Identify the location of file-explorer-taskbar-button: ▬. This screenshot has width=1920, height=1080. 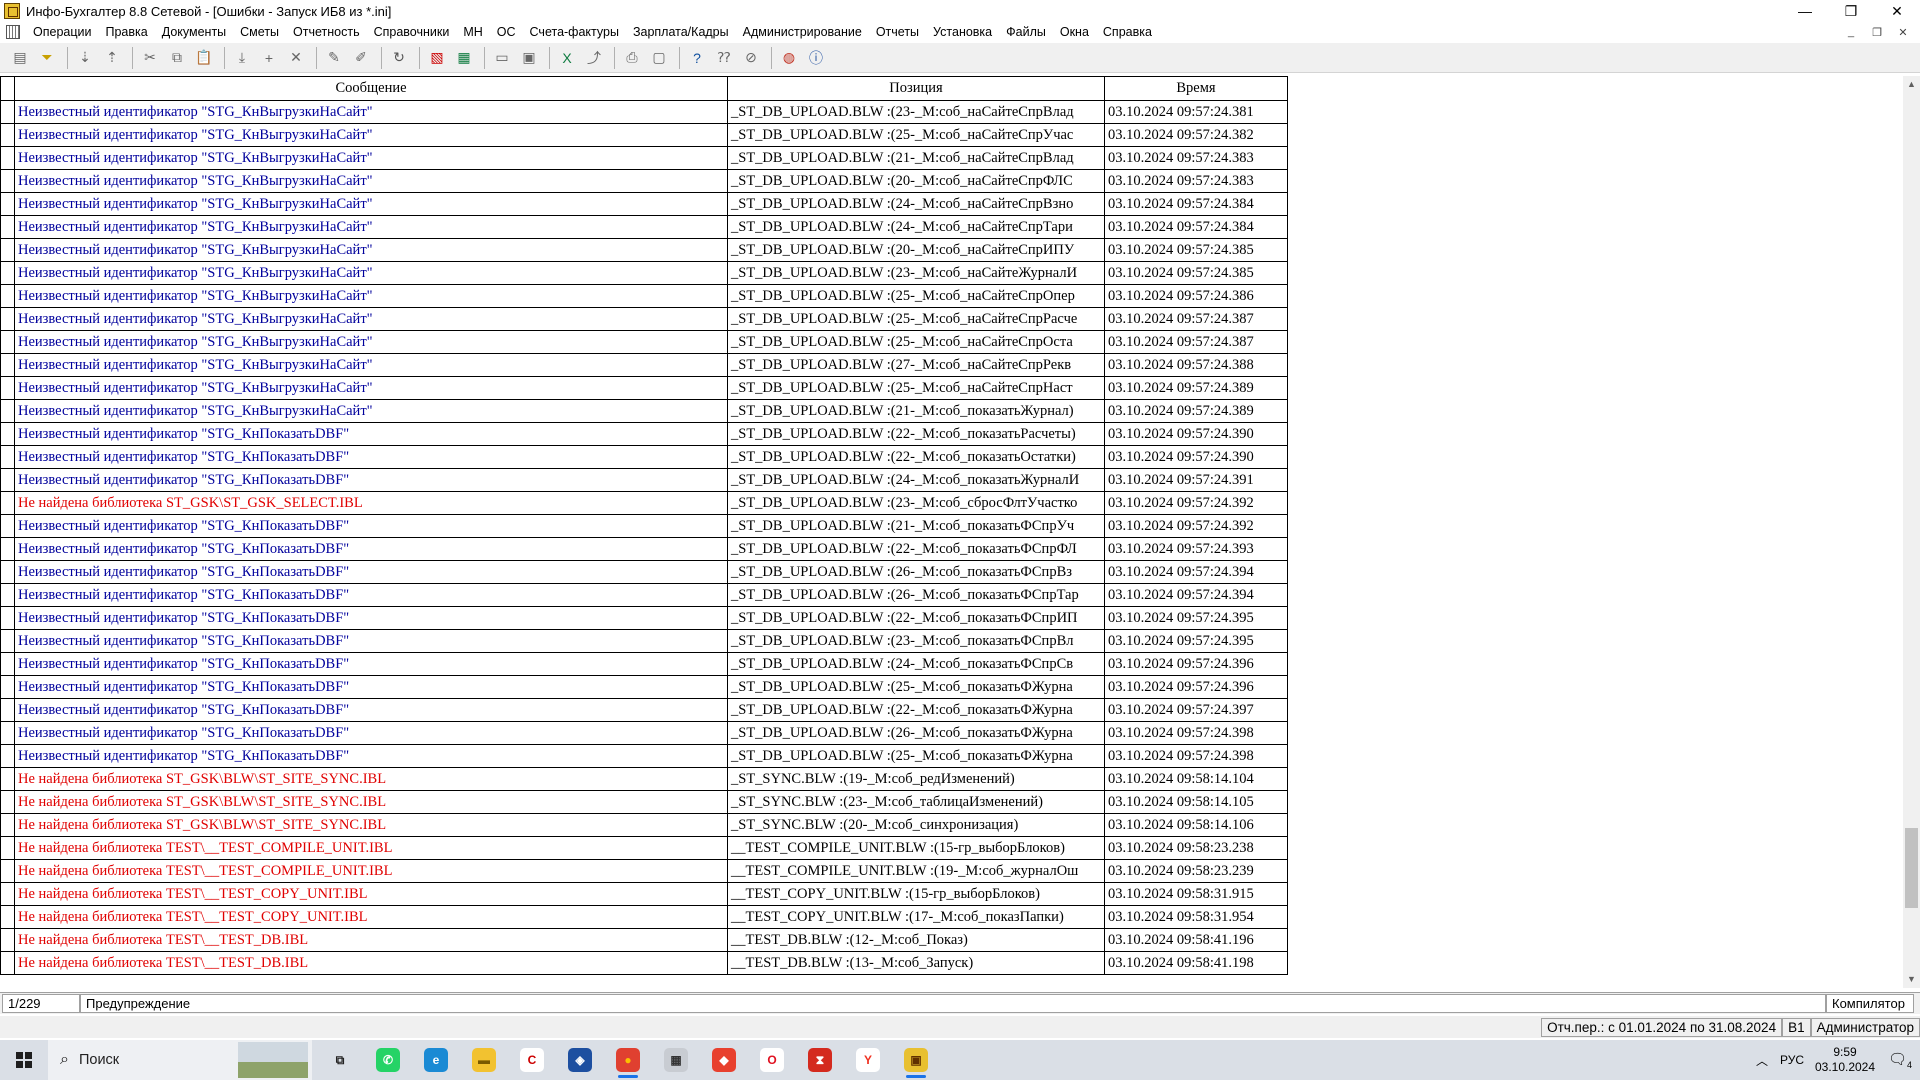
(484, 1060).